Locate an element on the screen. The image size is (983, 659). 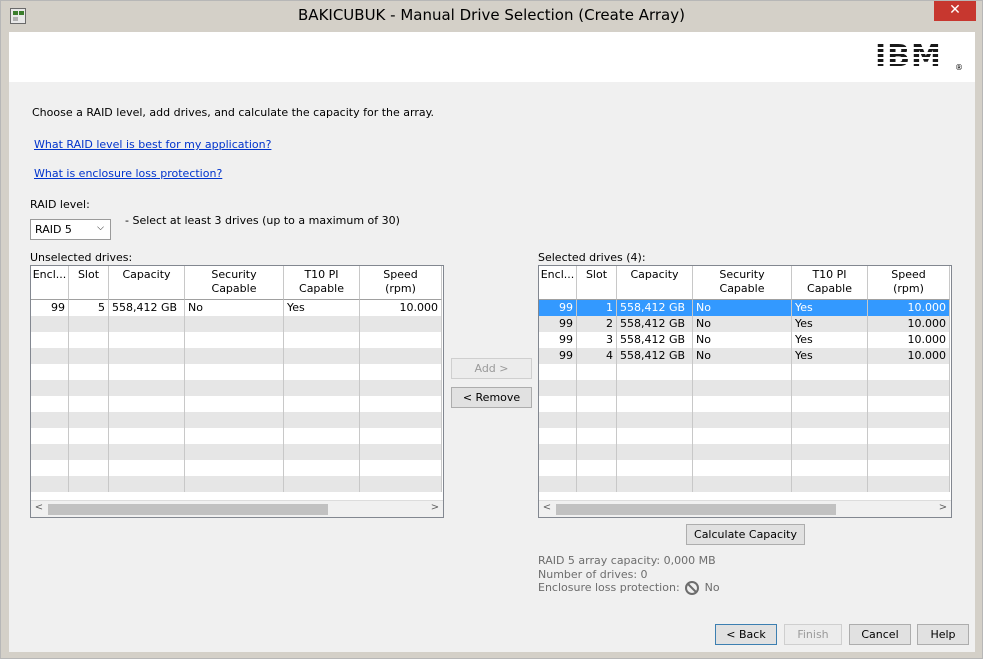
table-row: 99 3 558,412 GB No Yes 10.000 is located at coordinates (744, 340).